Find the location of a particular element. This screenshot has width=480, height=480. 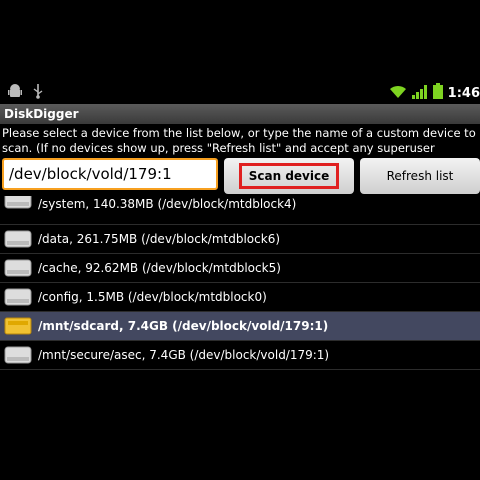

device-path-input is located at coordinates (110, 174).